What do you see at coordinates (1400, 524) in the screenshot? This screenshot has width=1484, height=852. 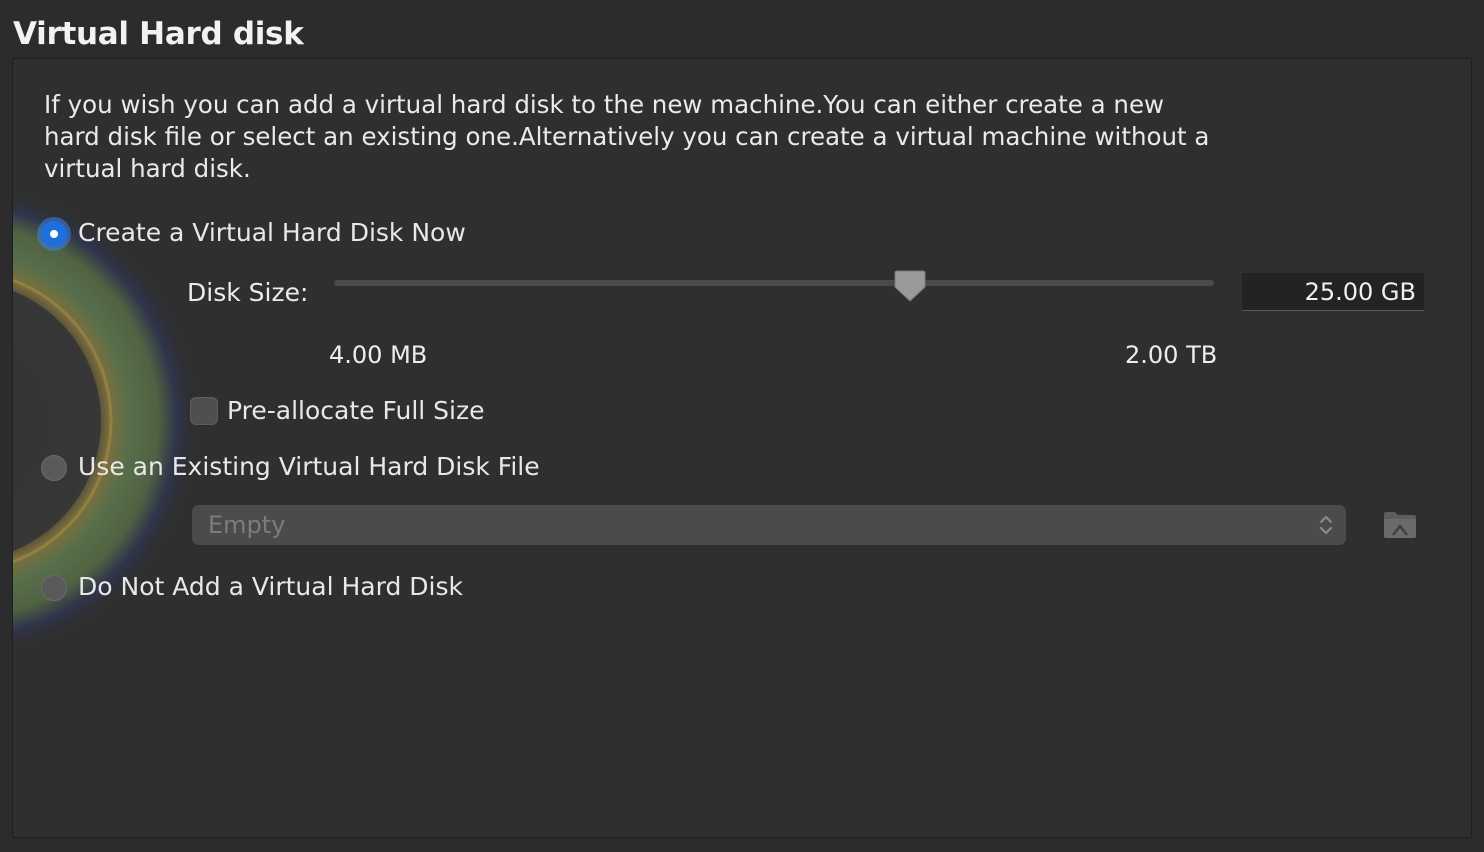 I see `folder-icon` at bounding box center [1400, 524].